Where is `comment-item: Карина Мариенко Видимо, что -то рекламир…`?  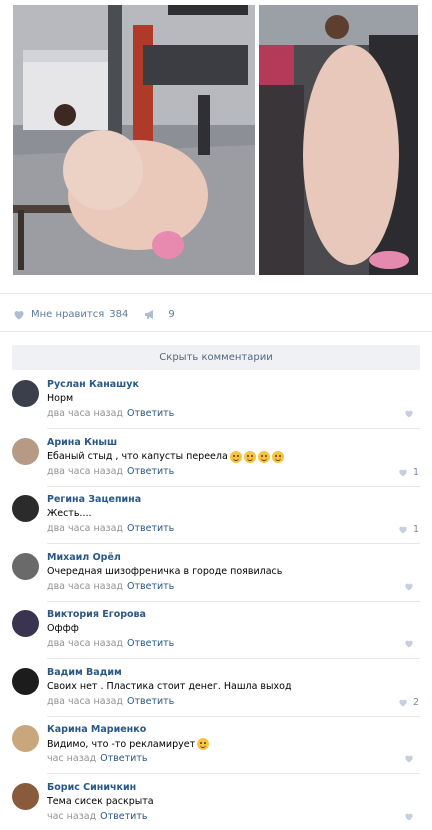
comment-item: Карина Мариенко Видимо, что -то рекламир… is located at coordinates (216, 745).